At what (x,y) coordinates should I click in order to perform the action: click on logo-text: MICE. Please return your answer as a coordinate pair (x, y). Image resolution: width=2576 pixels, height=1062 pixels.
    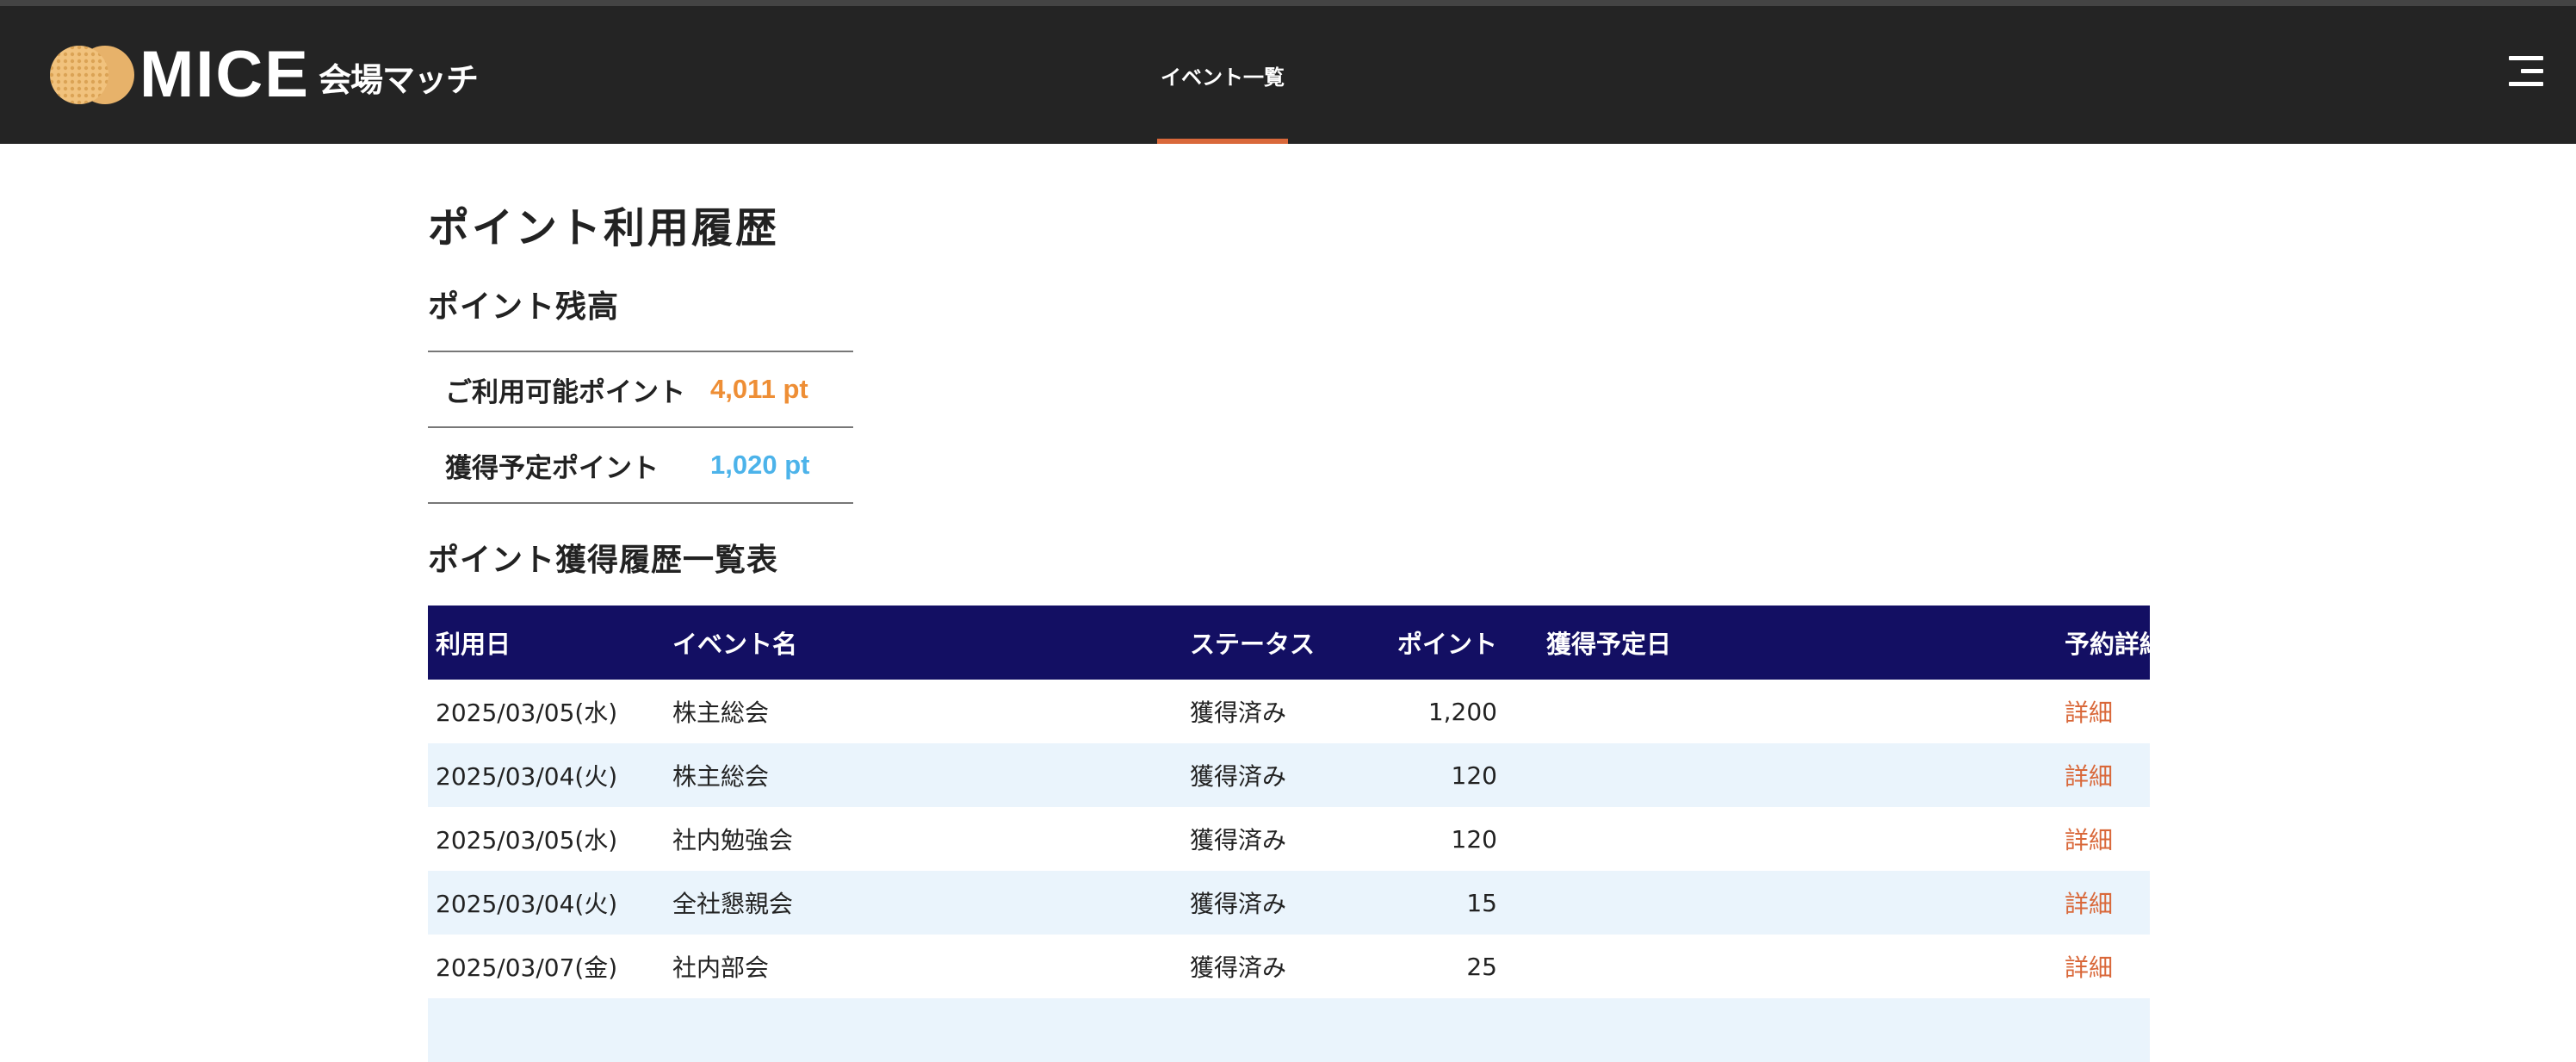
    Looking at the image, I should click on (225, 74).